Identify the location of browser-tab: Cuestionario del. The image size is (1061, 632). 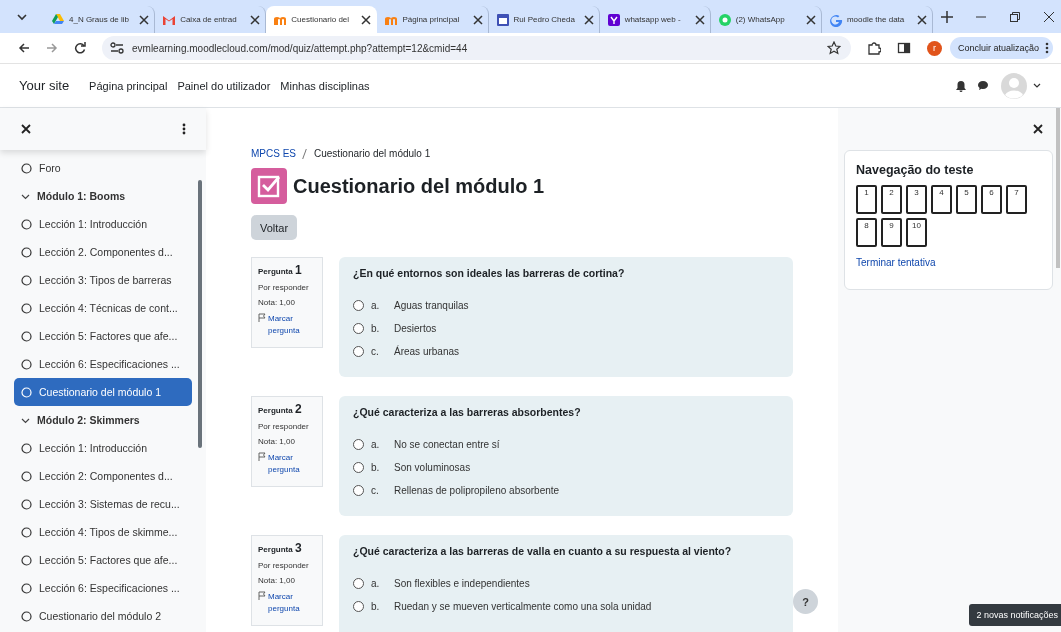
(322, 19).